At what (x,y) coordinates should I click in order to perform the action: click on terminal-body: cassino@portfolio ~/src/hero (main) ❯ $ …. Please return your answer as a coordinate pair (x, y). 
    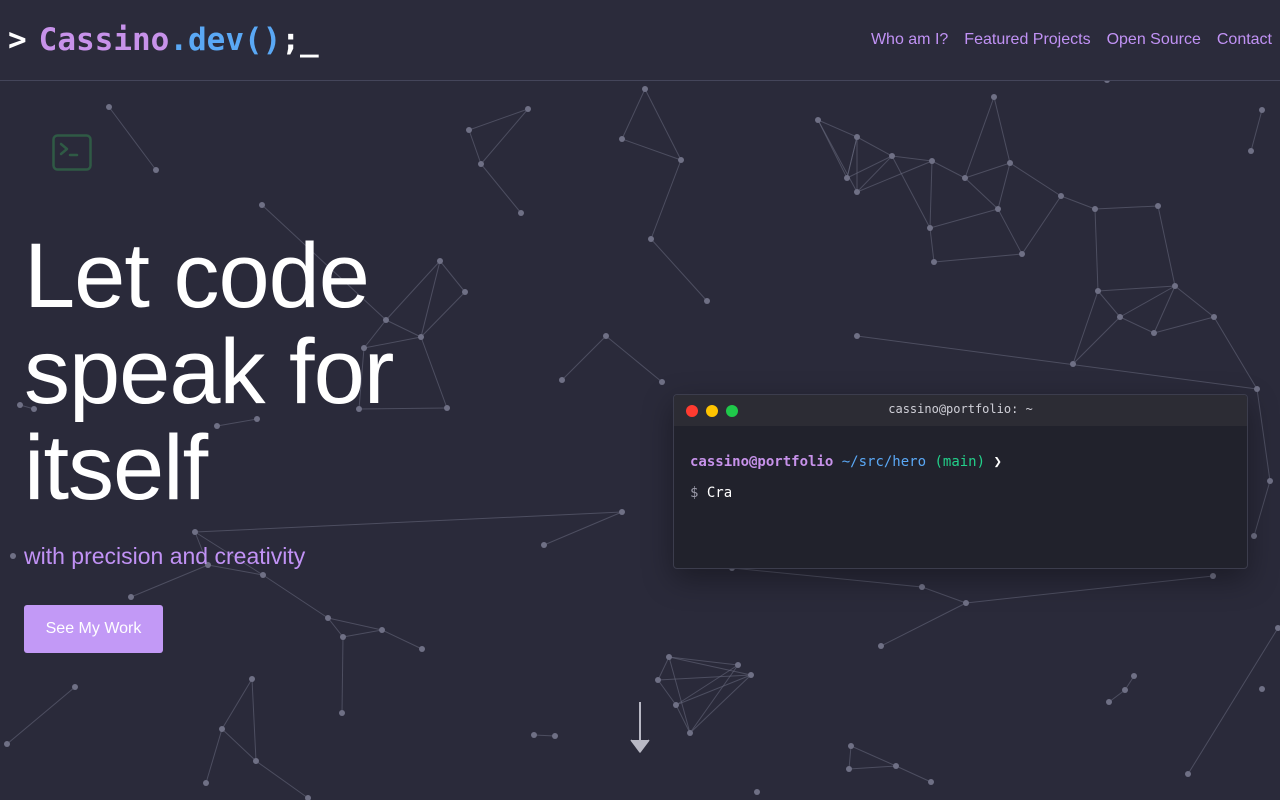
    Looking at the image, I should click on (960, 464).